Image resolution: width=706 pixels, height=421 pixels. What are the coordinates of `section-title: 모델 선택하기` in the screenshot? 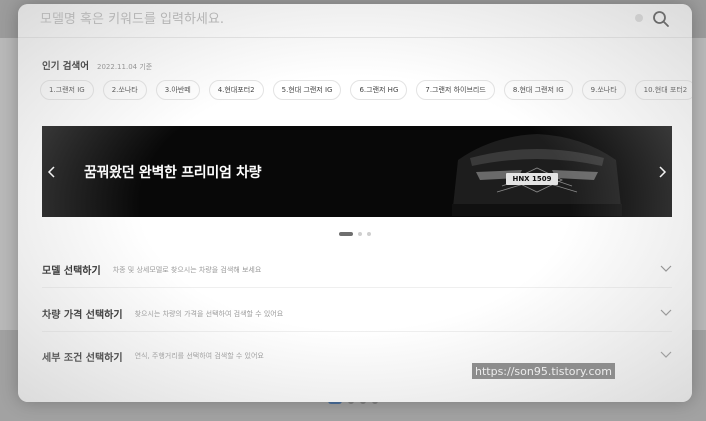 It's located at (71, 271).